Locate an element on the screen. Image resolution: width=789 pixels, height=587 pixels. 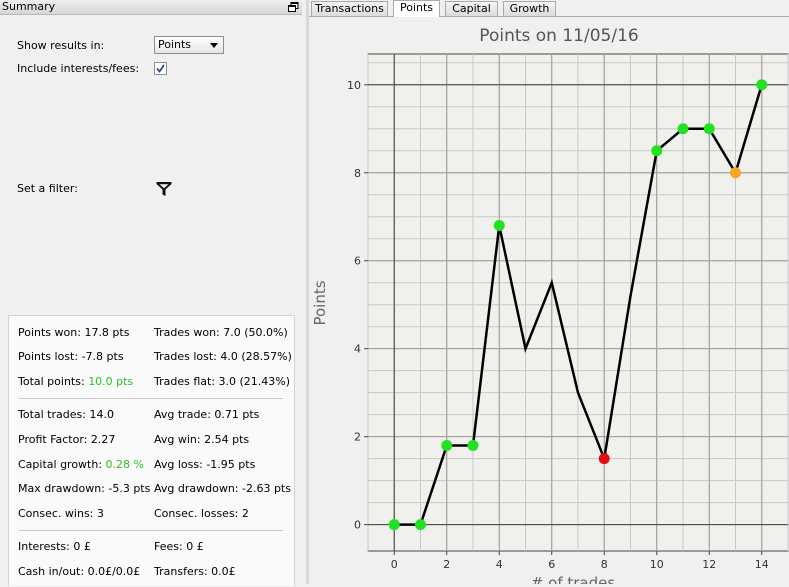
y-tick-label: 0 is located at coordinates (357, 525).